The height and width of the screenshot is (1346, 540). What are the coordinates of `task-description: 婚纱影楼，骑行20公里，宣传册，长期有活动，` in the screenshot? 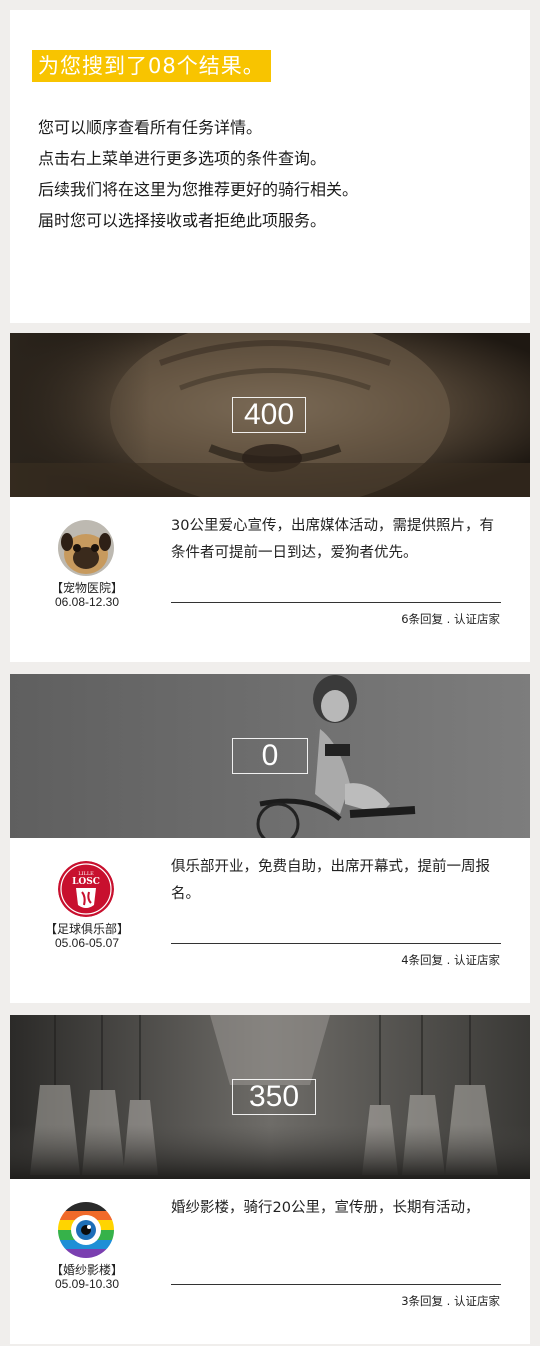 It's located at (325, 1208).